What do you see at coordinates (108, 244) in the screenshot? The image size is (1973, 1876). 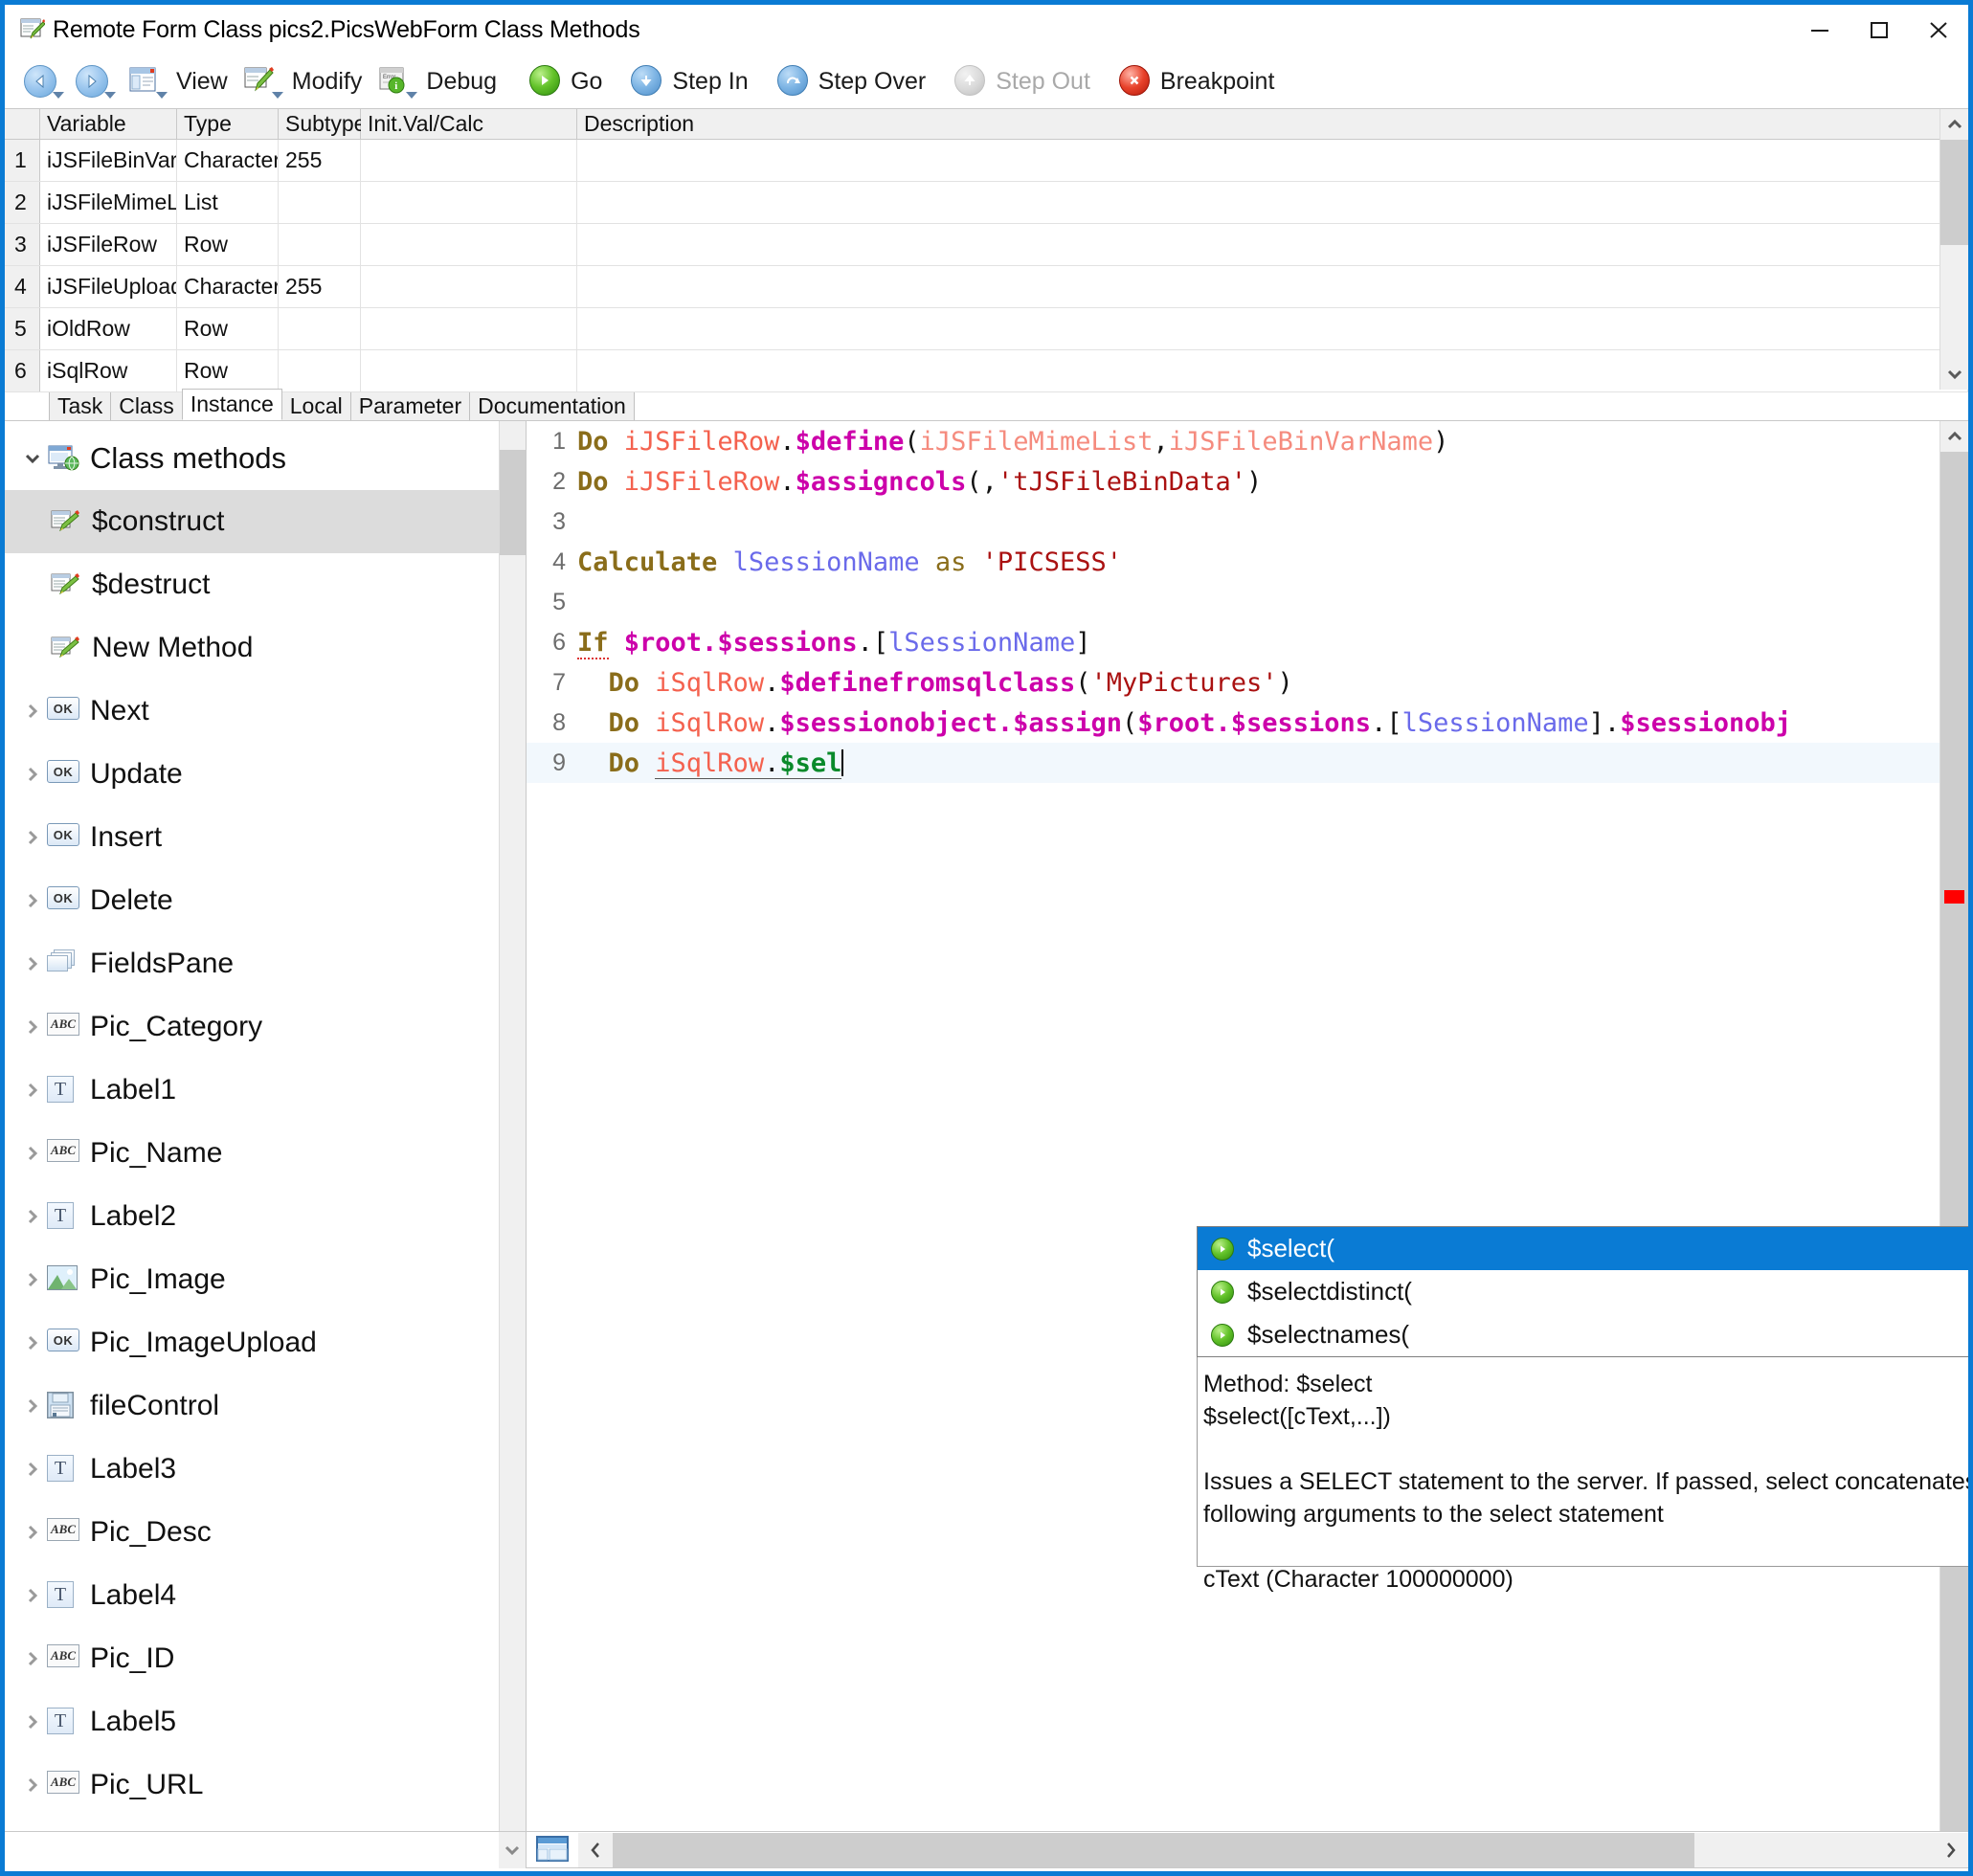 I see `cell-variable: iJSFileRow` at bounding box center [108, 244].